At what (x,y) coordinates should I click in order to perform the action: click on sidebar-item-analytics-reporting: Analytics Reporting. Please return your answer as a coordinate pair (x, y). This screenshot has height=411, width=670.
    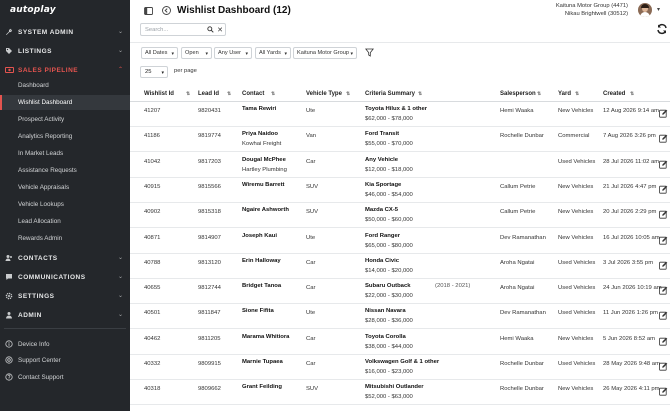
    Looking at the image, I should click on (65, 136).